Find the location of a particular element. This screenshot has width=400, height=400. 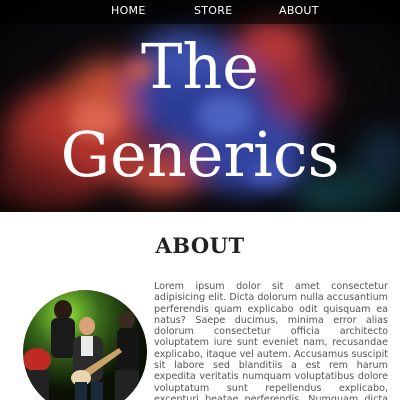

nav-link-store: STORE is located at coordinates (213, 10).